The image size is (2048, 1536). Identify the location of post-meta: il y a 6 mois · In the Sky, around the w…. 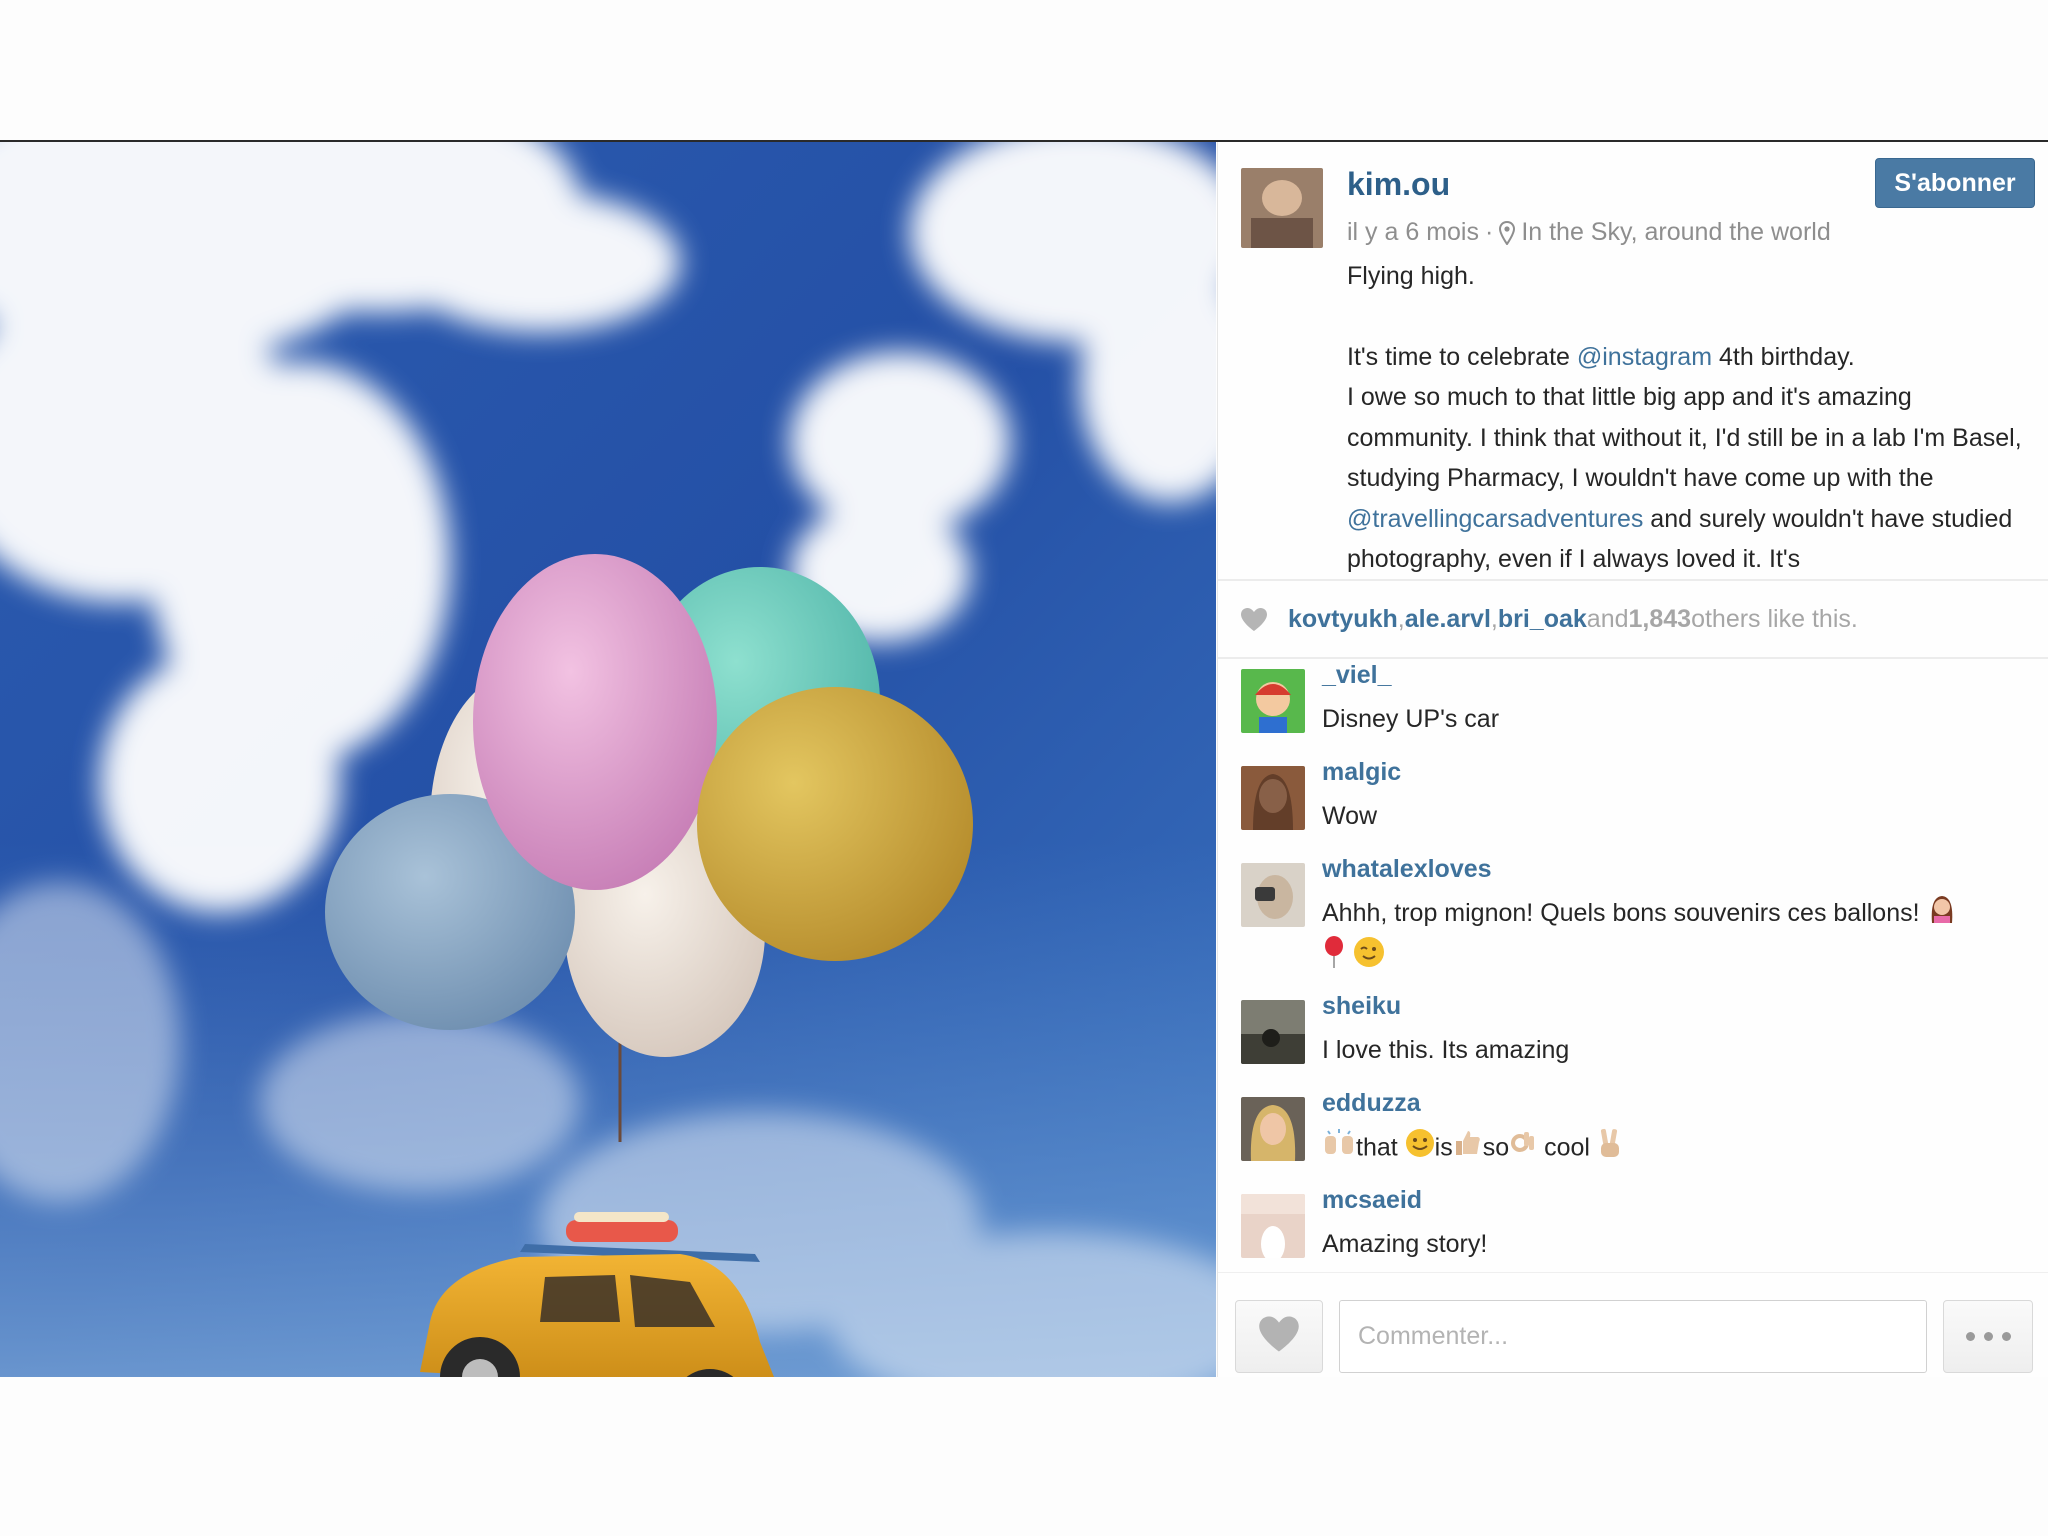
(1589, 232).